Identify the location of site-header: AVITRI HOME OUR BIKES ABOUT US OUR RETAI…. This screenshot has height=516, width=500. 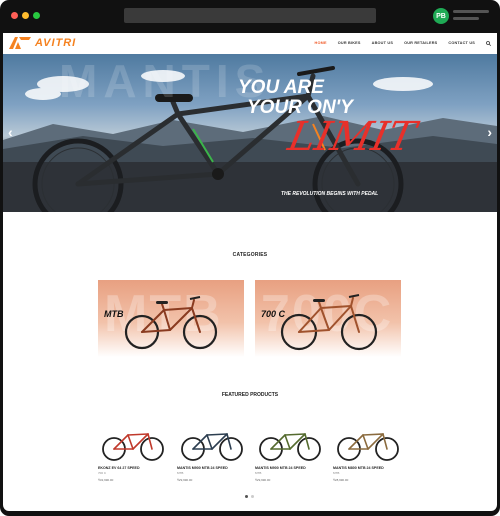
(250, 43).